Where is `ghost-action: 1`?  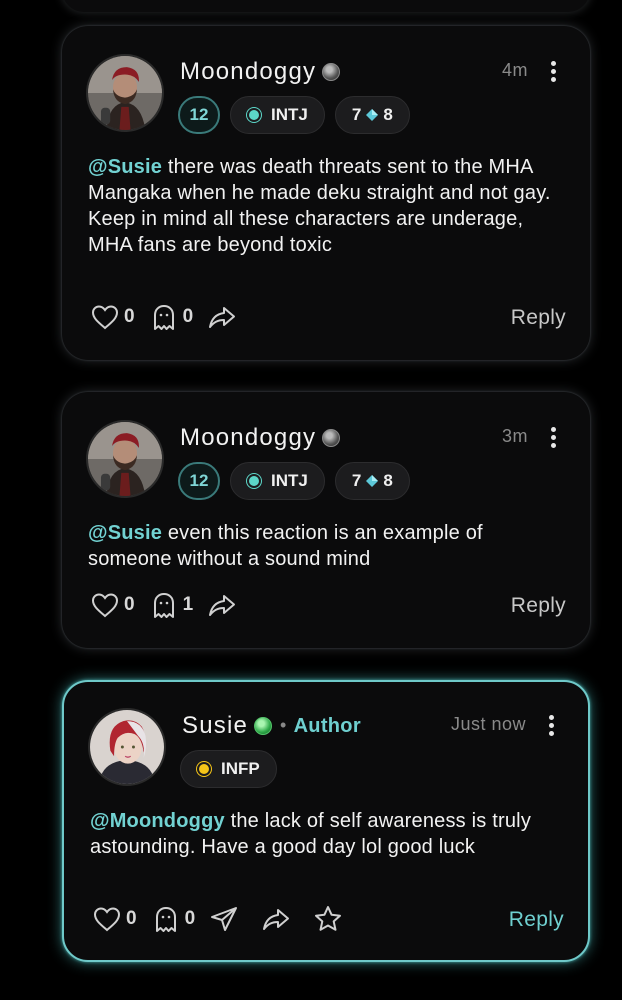
ghost-action: 1 is located at coordinates (171, 605).